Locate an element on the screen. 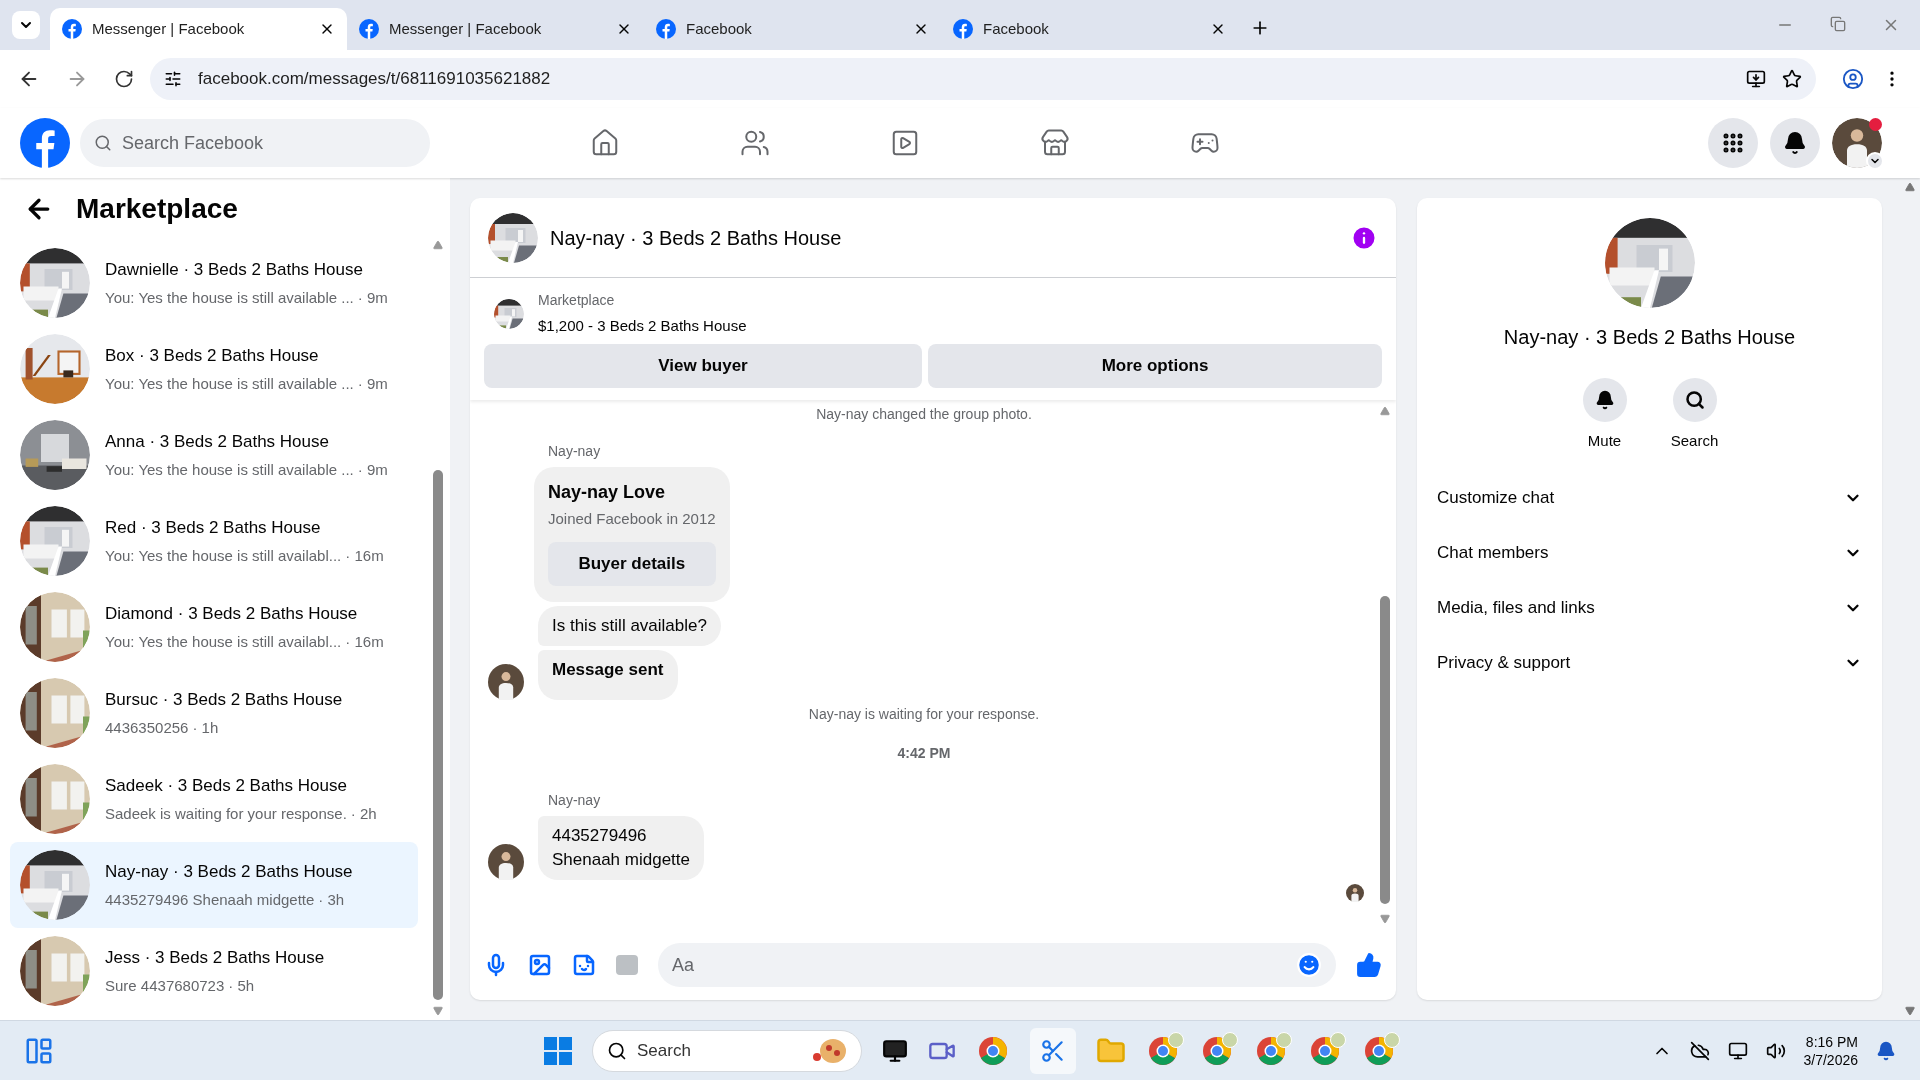 This screenshot has width=1920, height=1080. action-label: Search is located at coordinates (1694, 441).